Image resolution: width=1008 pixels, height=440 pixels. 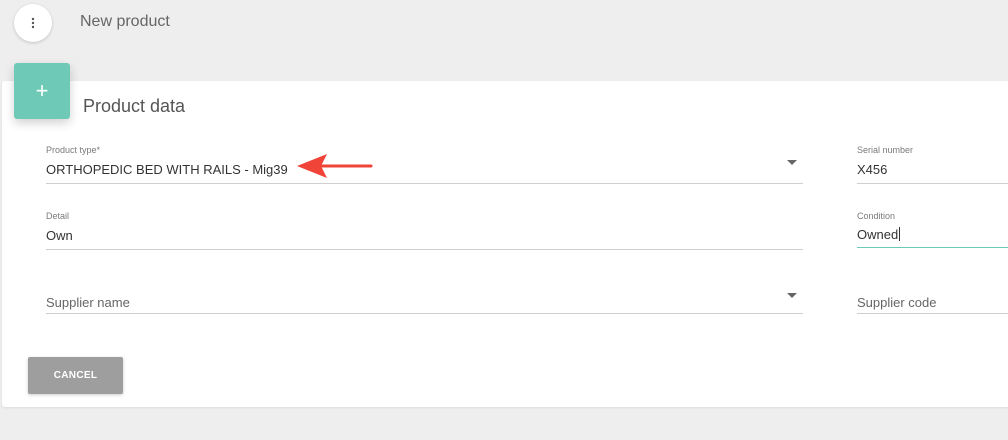 What do you see at coordinates (900, 234) in the screenshot?
I see `text-cursor` at bounding box center [900, 234].